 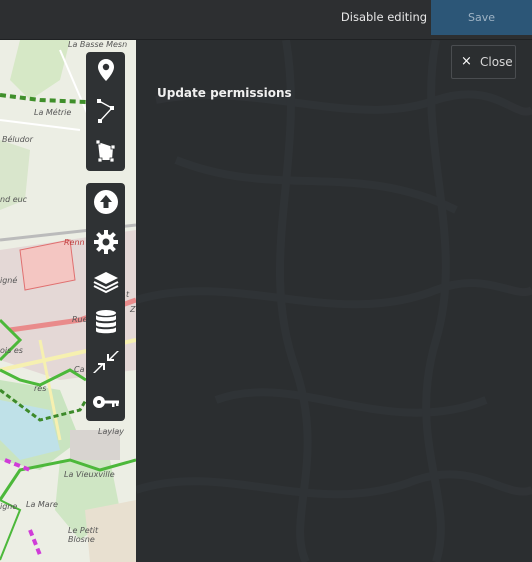 I want to click on map-label: nd euc, so click(x=14, y=199).